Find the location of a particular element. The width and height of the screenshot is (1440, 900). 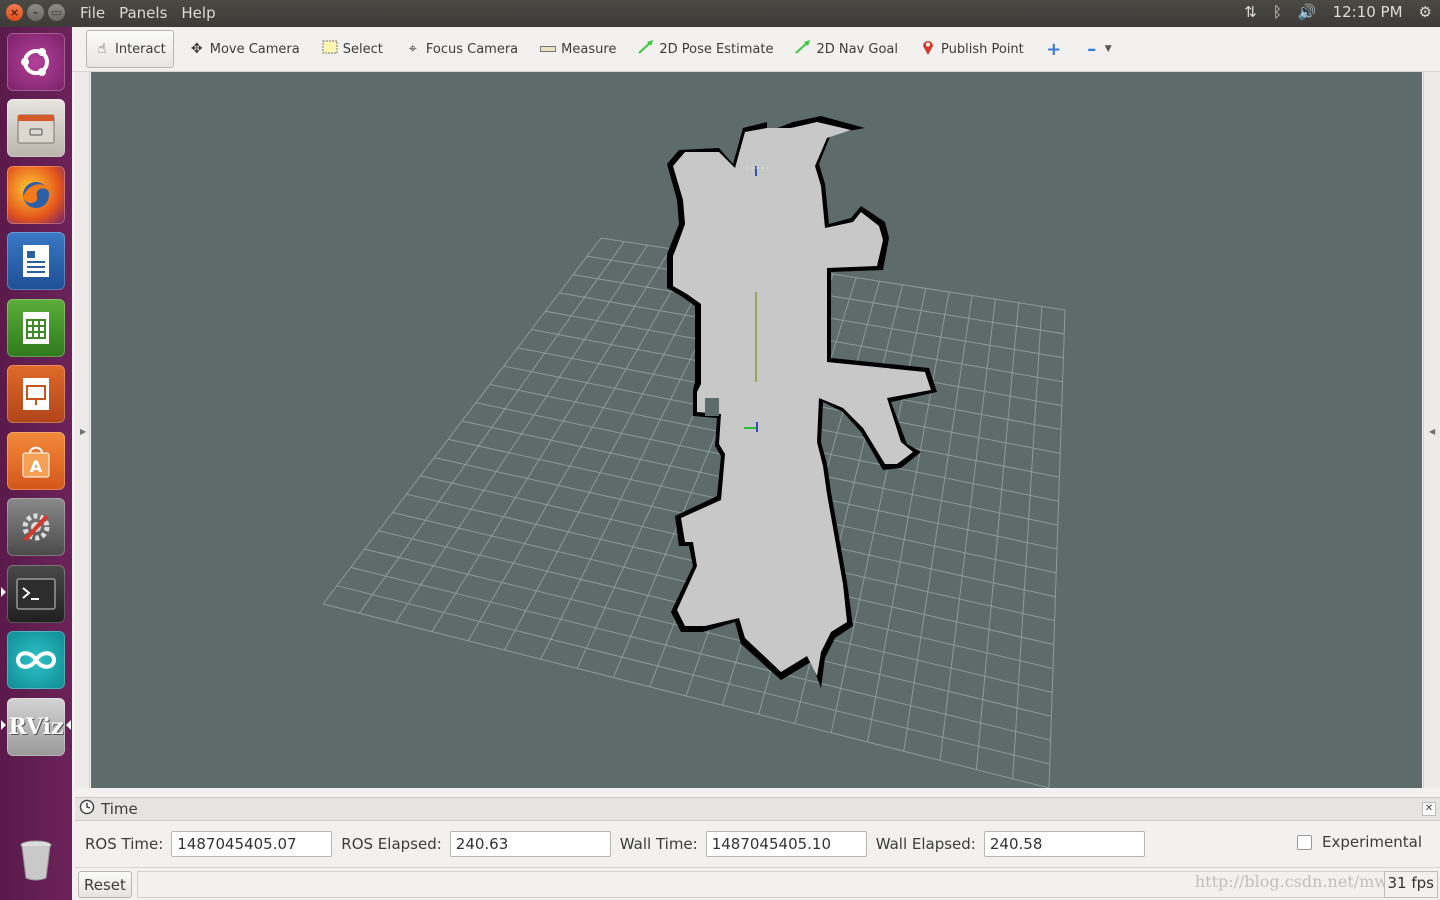

wall-elapsed-field is located at coordinates (1064, 844).